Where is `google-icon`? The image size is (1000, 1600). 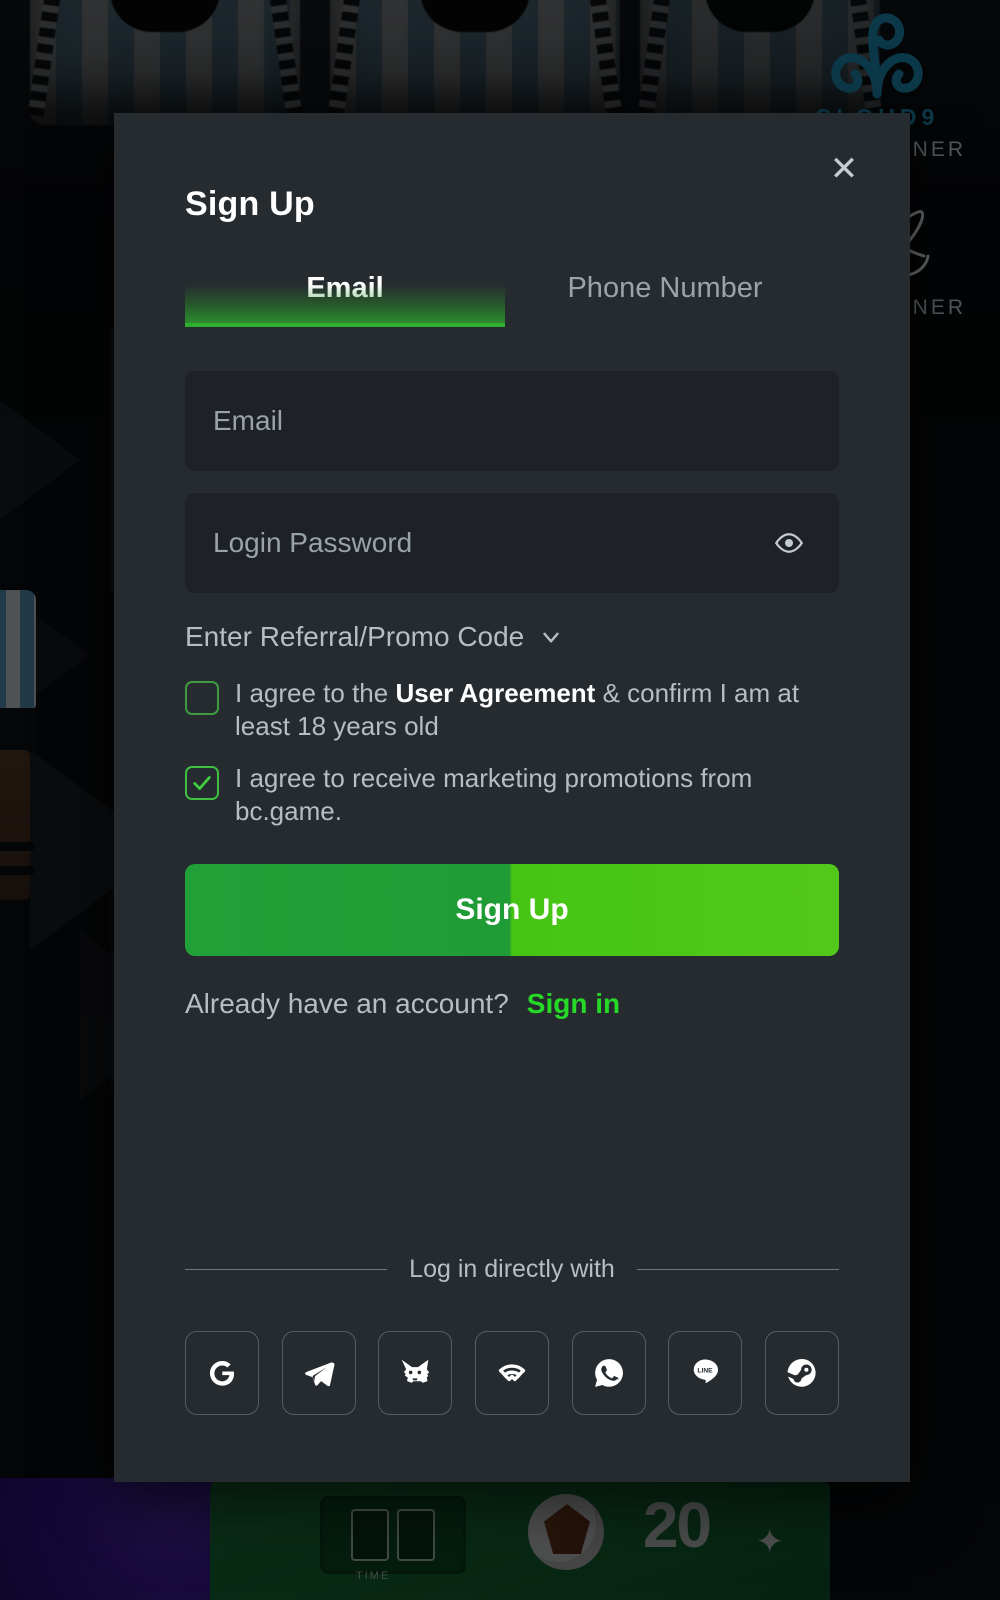
google-icon is located at coordinates (222, 1373).